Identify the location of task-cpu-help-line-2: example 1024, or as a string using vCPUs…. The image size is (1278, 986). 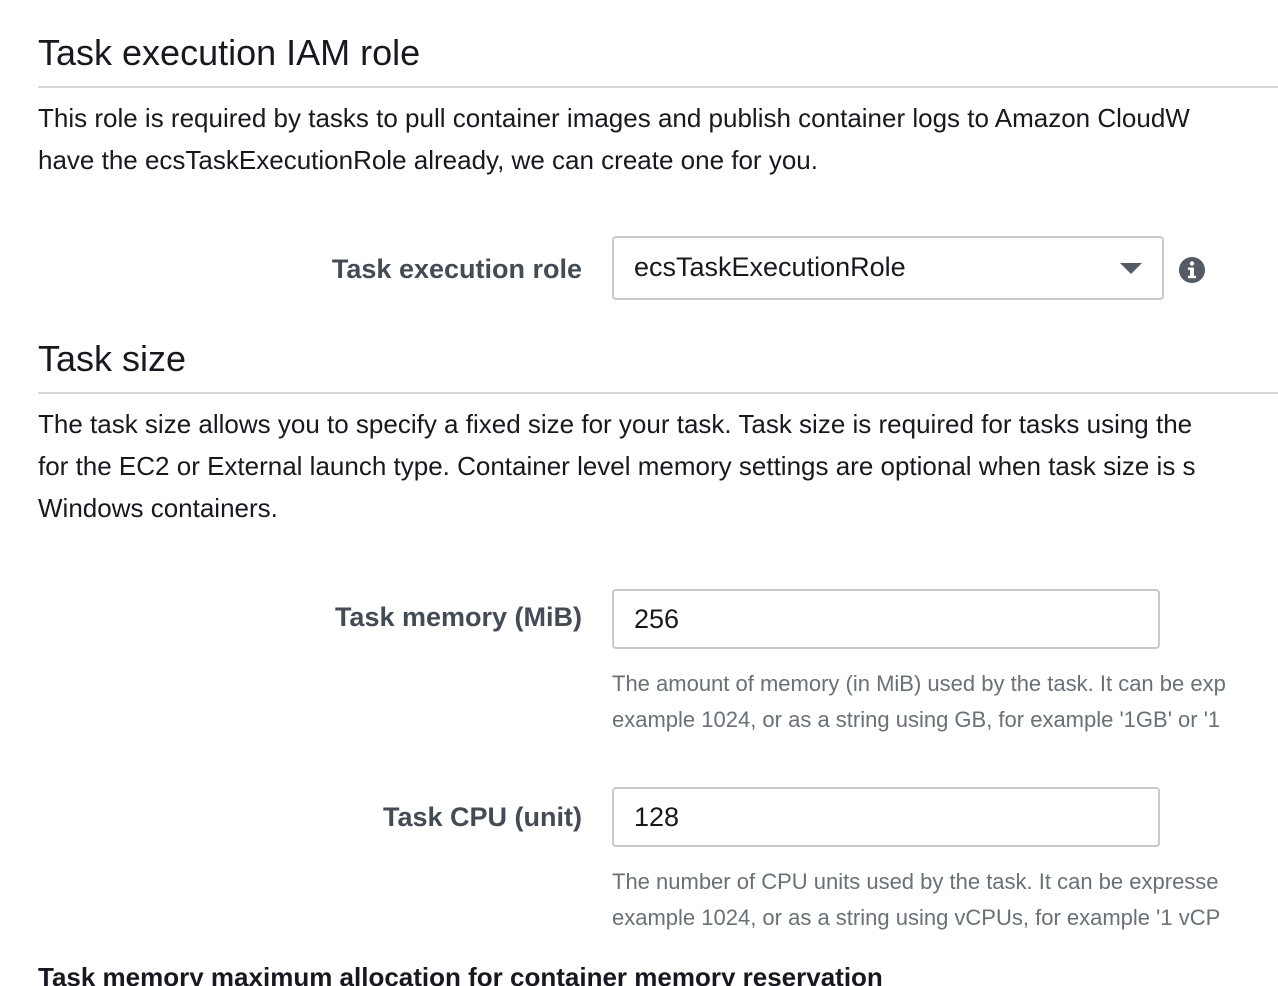
(916, 917).